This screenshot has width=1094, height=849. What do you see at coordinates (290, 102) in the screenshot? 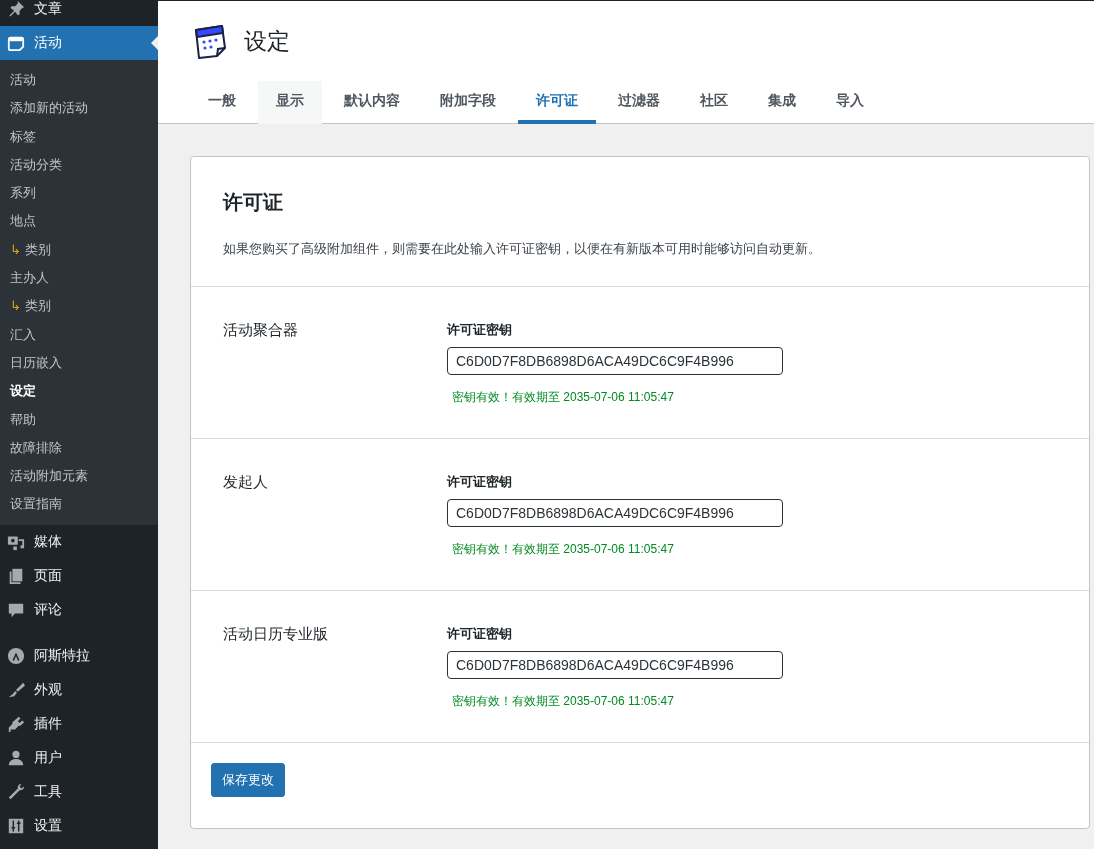
I see `tab: 显示` at bounding box center [290, 102].